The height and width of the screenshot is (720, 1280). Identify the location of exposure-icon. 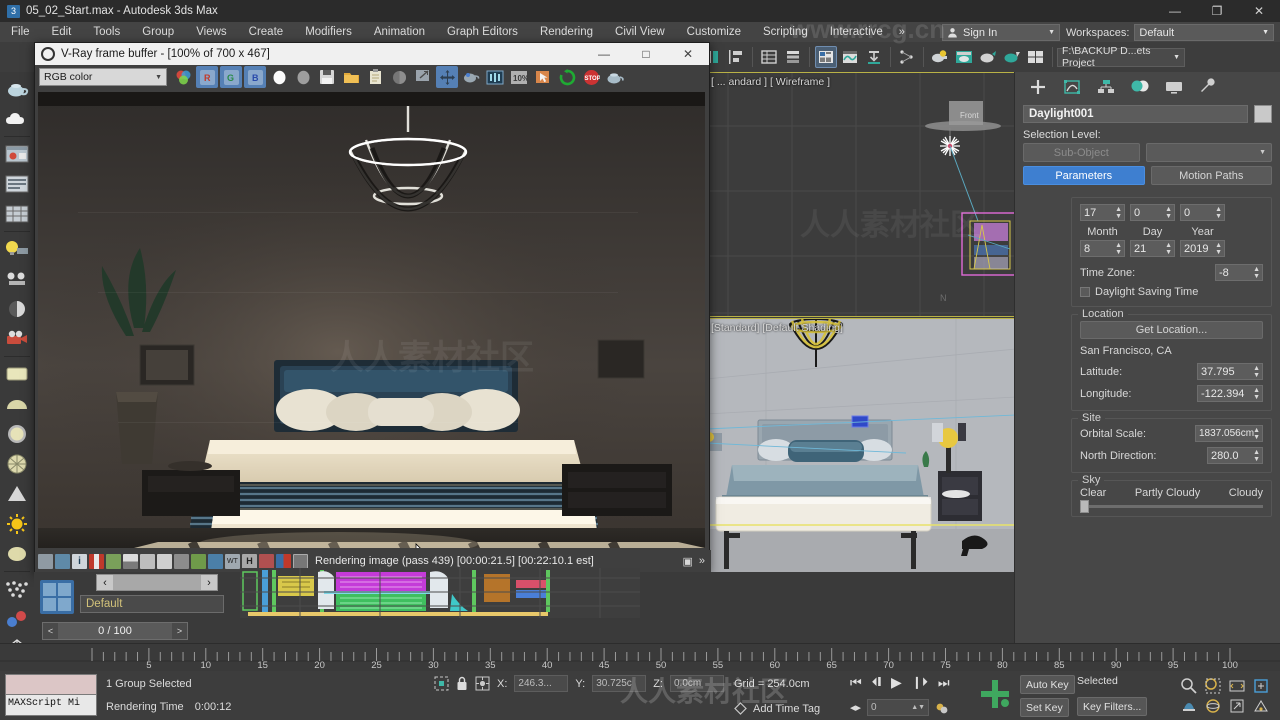
(181, 561).